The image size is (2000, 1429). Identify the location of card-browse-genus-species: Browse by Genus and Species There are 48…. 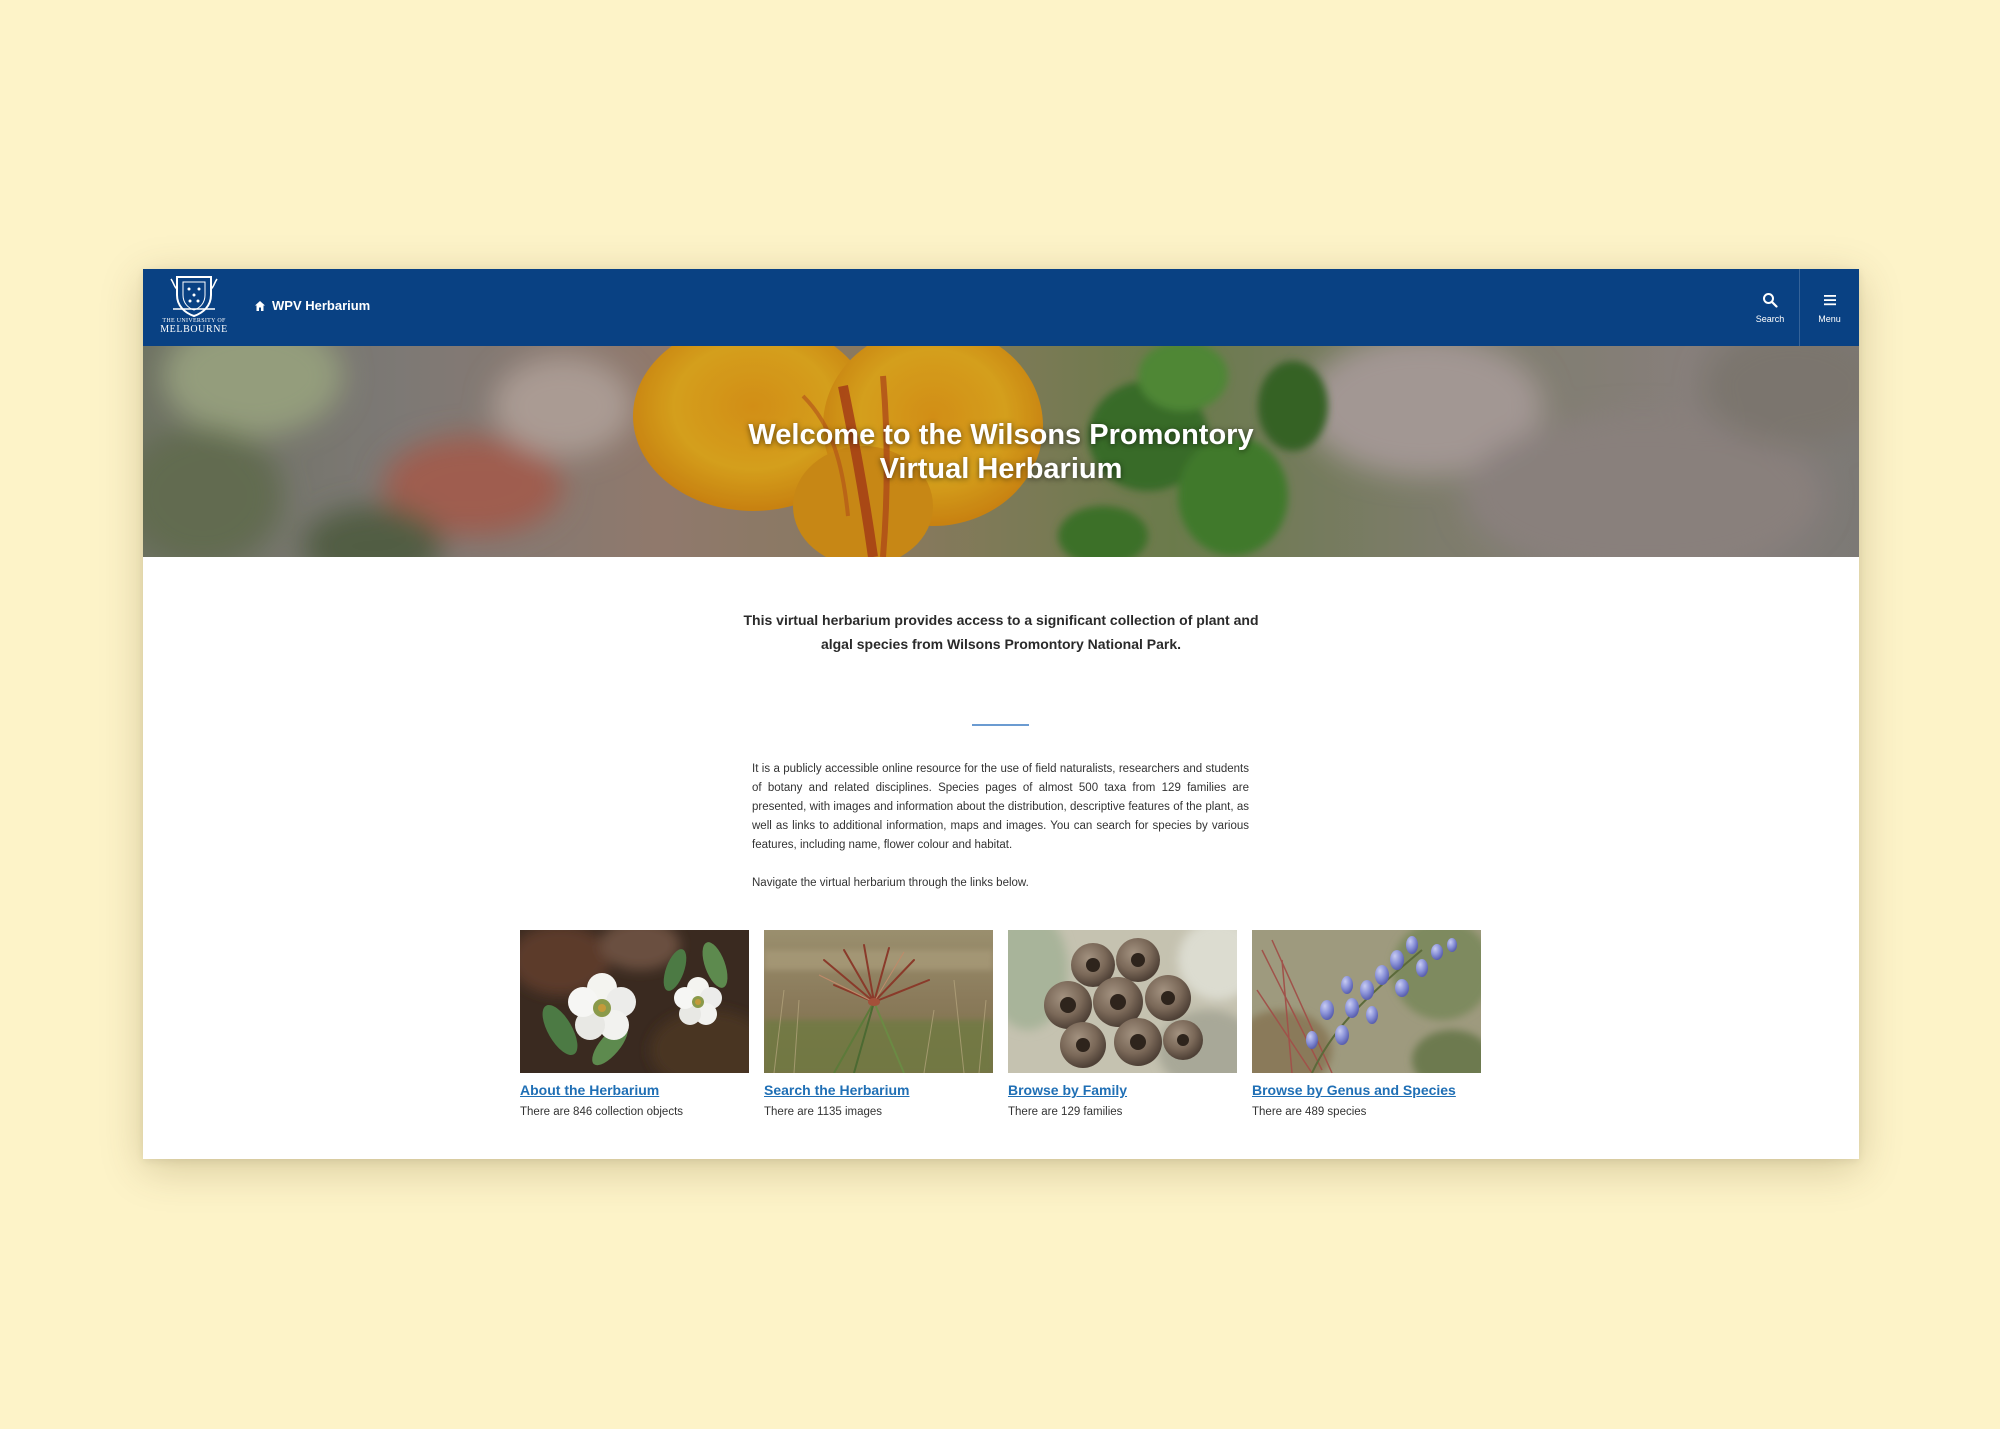
(1366, 1024).